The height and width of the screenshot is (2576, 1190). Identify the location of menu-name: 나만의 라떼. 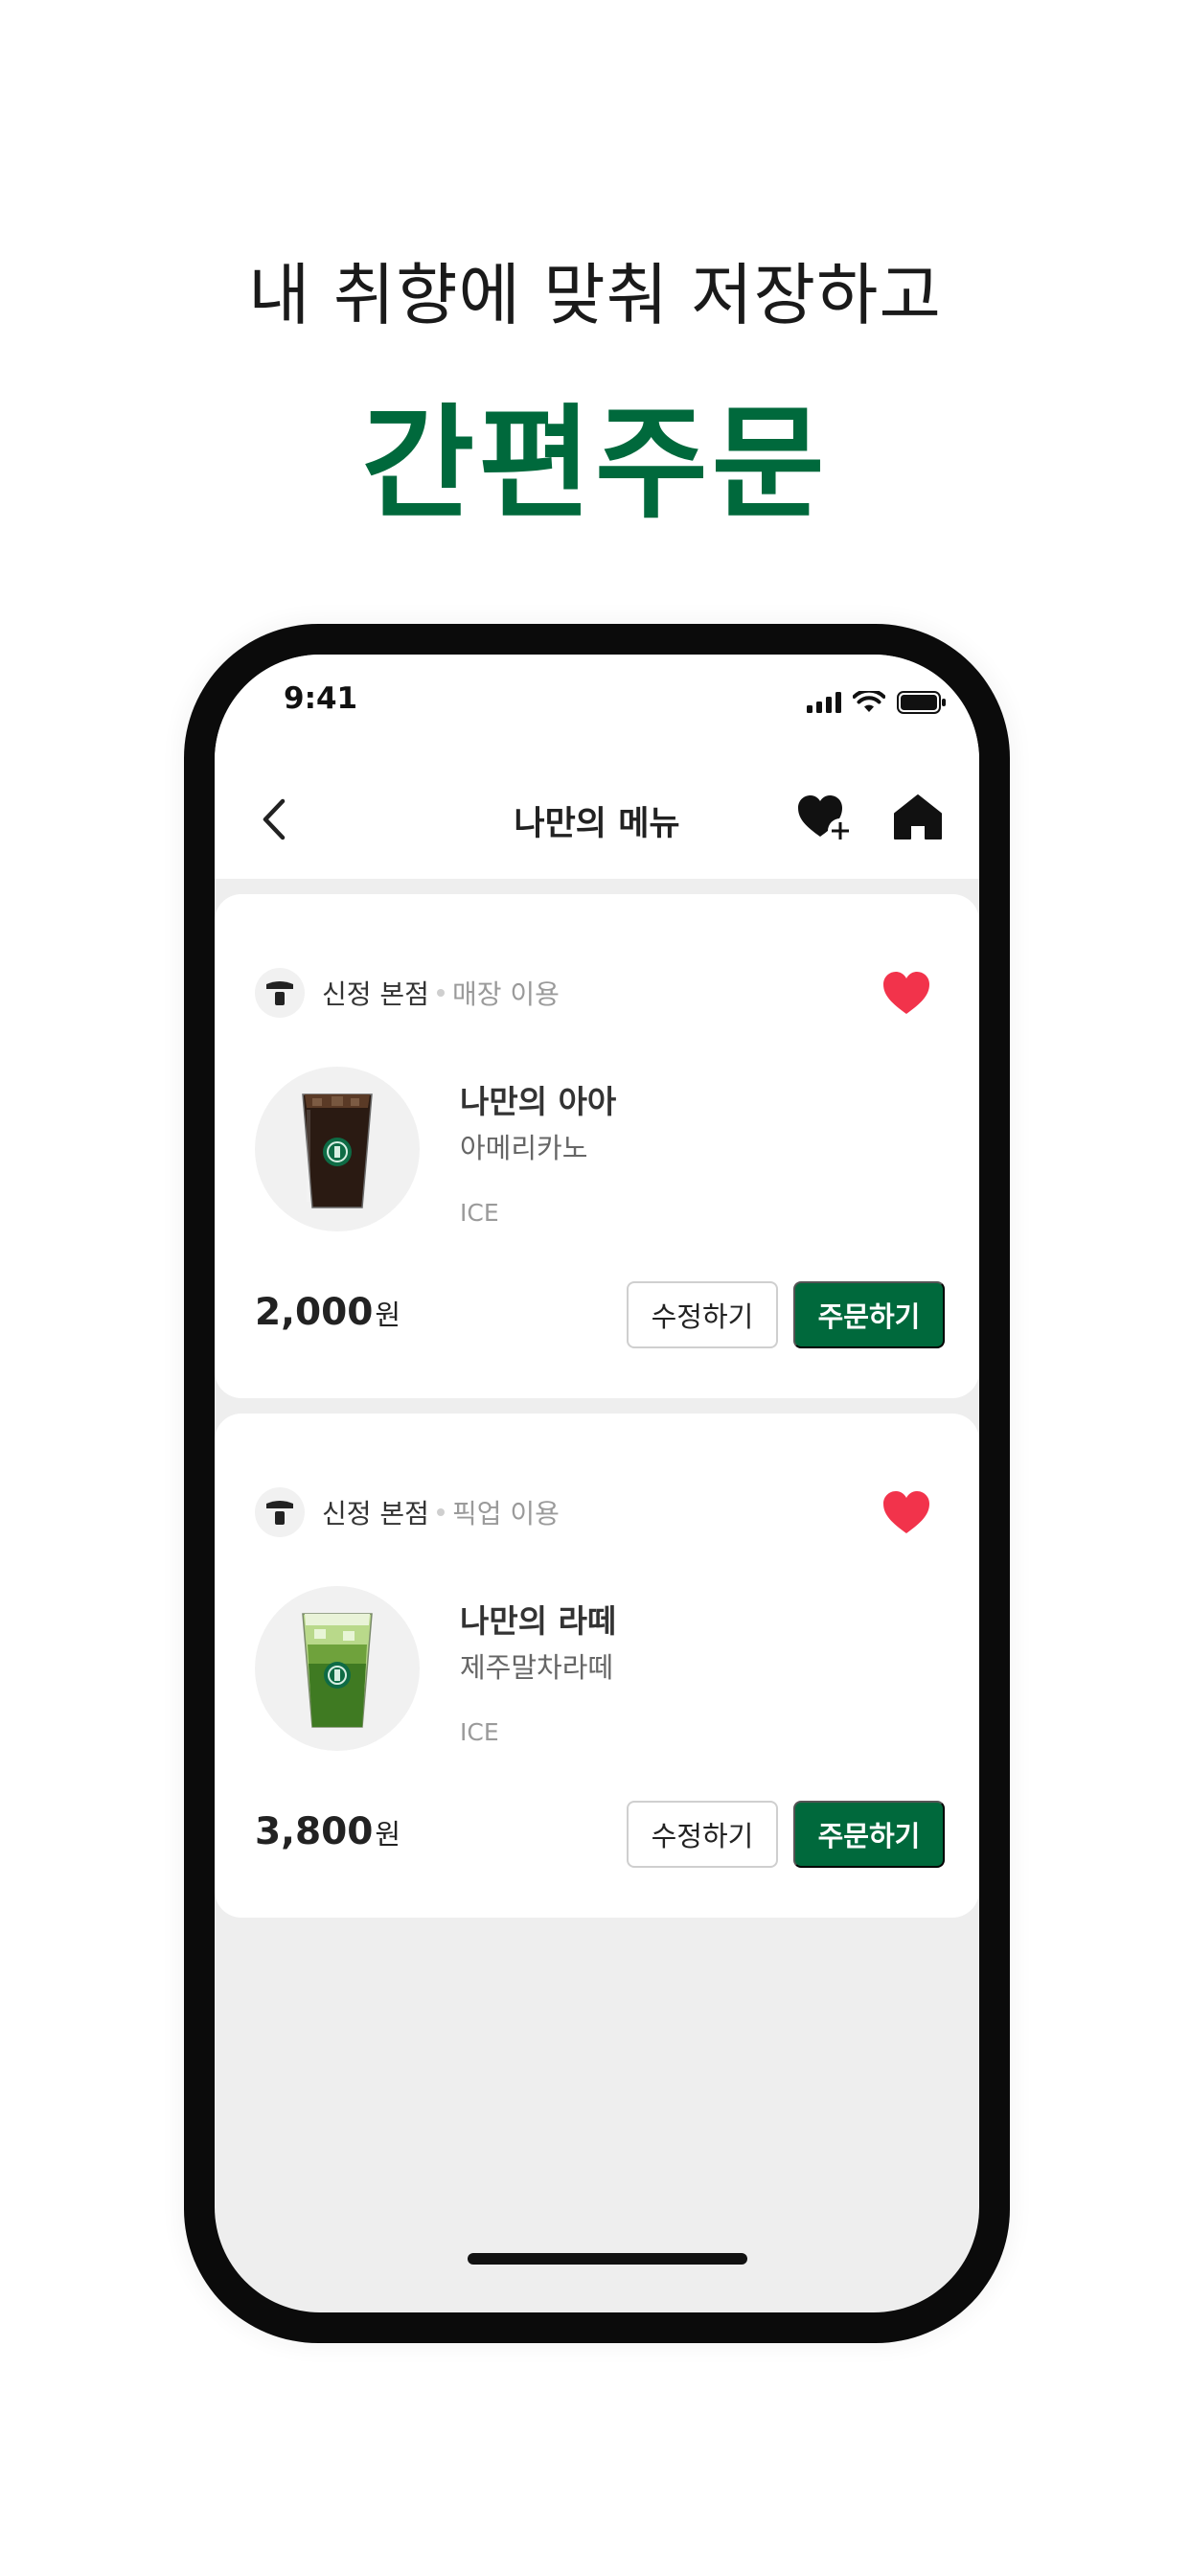
(539, 1621).